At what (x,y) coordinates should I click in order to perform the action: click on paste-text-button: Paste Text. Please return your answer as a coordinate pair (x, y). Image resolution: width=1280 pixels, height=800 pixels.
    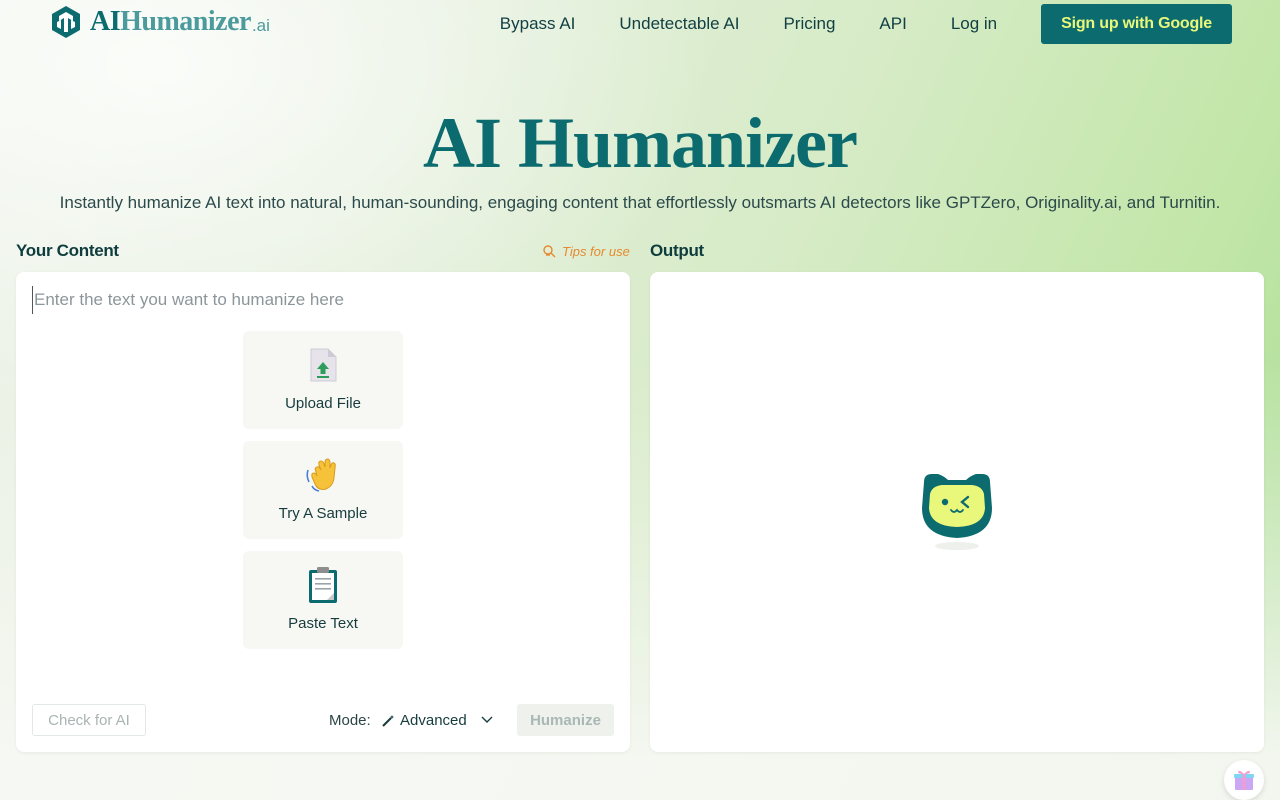
    Looking at the image, I should click on (323, 600).